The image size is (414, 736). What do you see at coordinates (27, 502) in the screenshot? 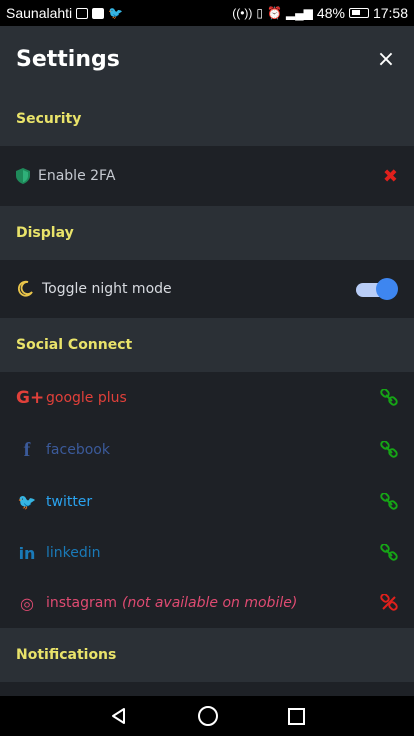
I see `twitter-icon: 🐦` at bounding box center [27, 502].